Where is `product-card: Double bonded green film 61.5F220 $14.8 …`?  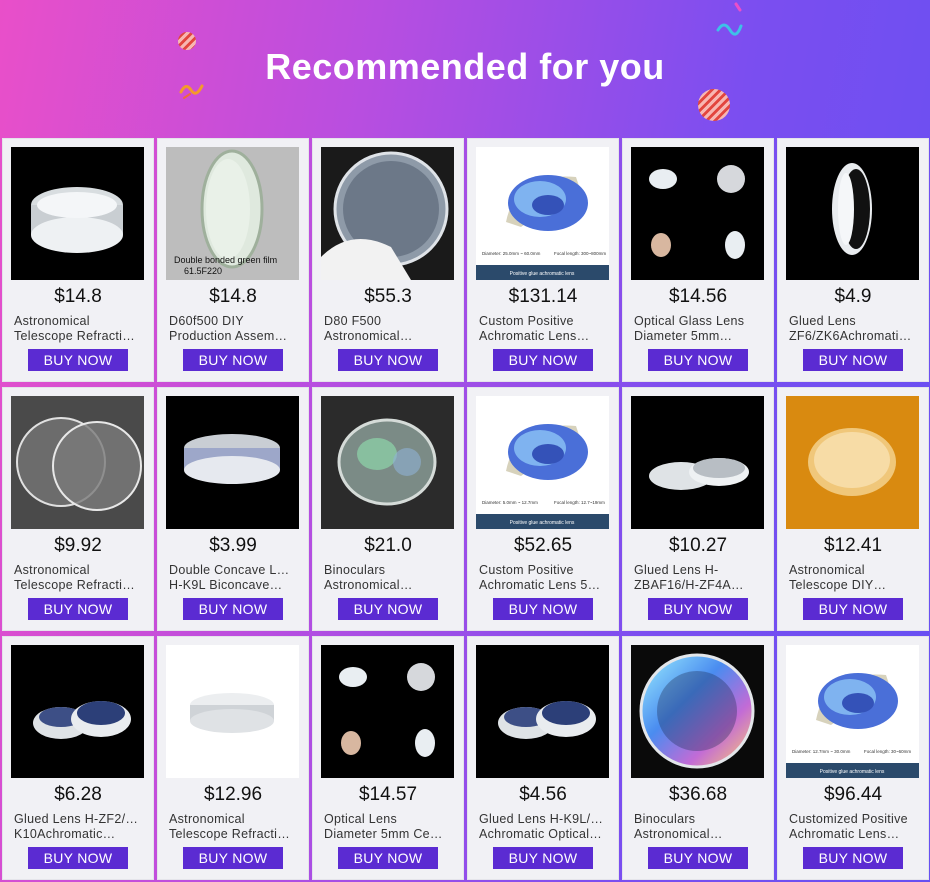
product-card: Double bonded green film 61.5F220 $14.8 … is located at coordinates (233, 260).